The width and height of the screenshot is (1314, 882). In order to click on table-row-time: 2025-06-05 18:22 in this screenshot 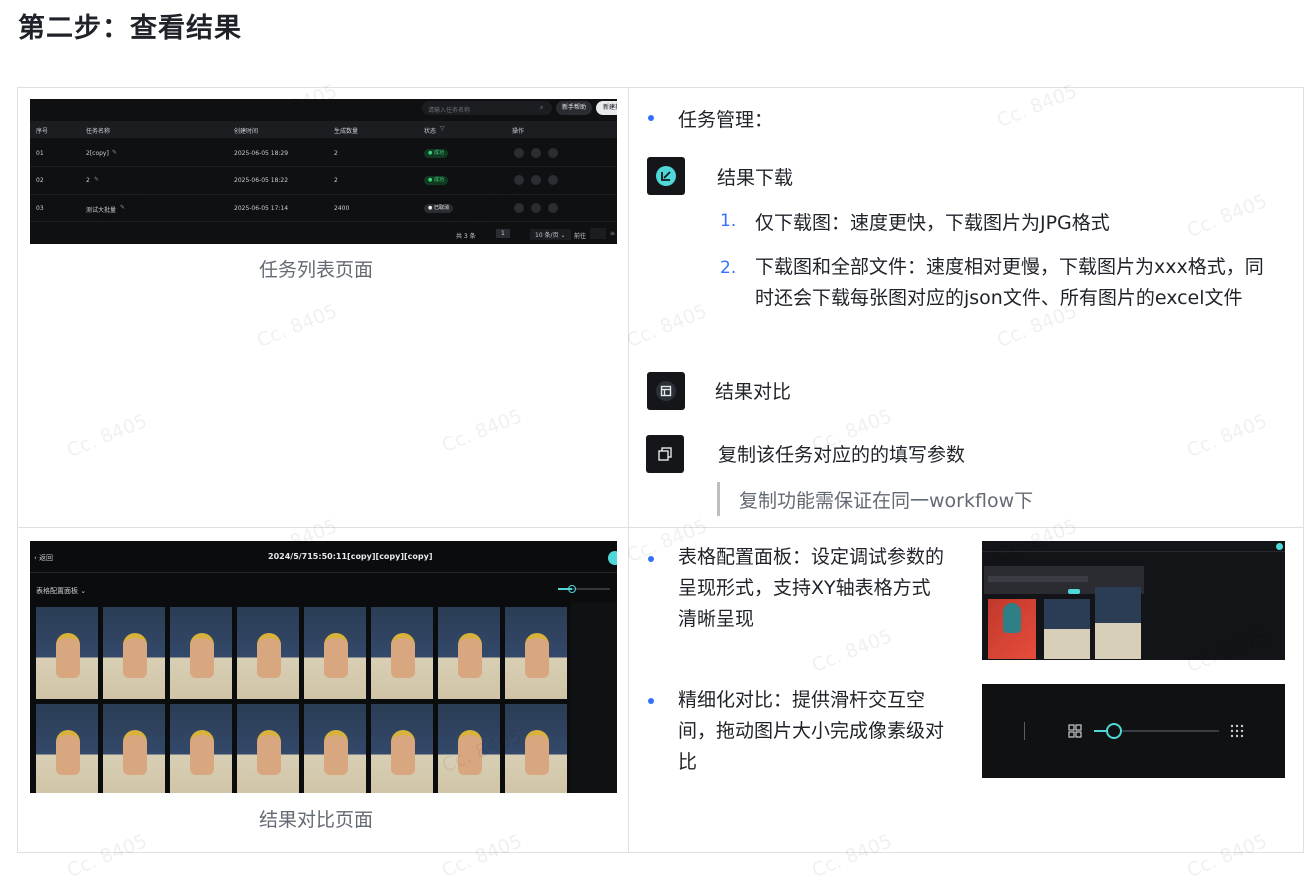, I will do `click(261, 180)`.